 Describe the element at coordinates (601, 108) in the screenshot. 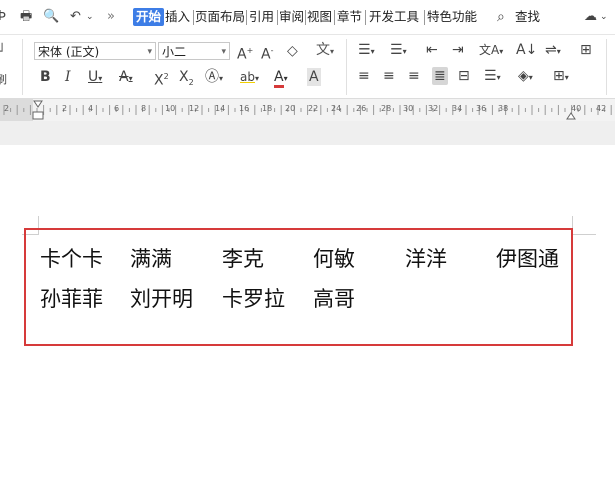

I see `ruler-number: 42` at that location.